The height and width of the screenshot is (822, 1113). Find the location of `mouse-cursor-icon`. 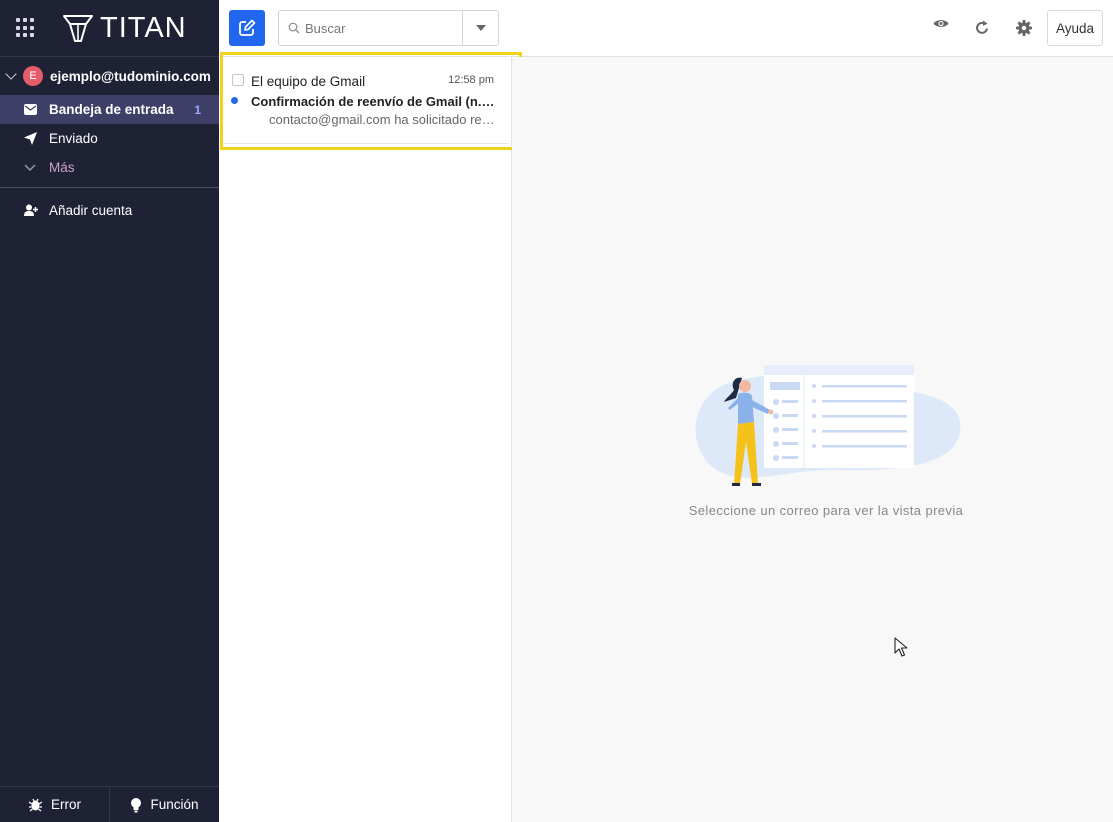

mouse-cursor-icon is located at coordinates (901, 647).